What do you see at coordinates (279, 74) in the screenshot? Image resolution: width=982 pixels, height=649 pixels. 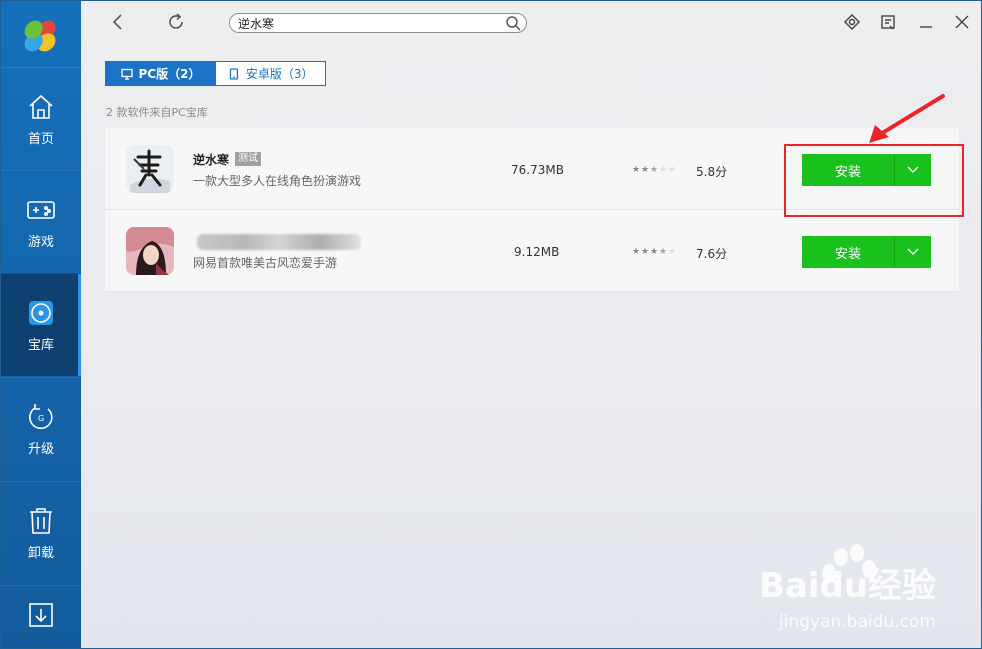 I see `tab-label: 安卓版（3）` at bounding box center [279, 74].